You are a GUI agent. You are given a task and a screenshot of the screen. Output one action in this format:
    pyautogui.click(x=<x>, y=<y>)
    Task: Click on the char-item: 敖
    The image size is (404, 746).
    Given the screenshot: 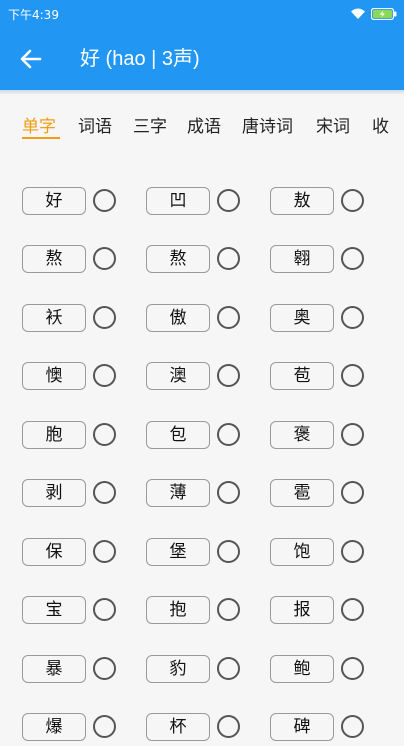 What is the action you would take?
    pyautogui.click(x=320, y=203)
    